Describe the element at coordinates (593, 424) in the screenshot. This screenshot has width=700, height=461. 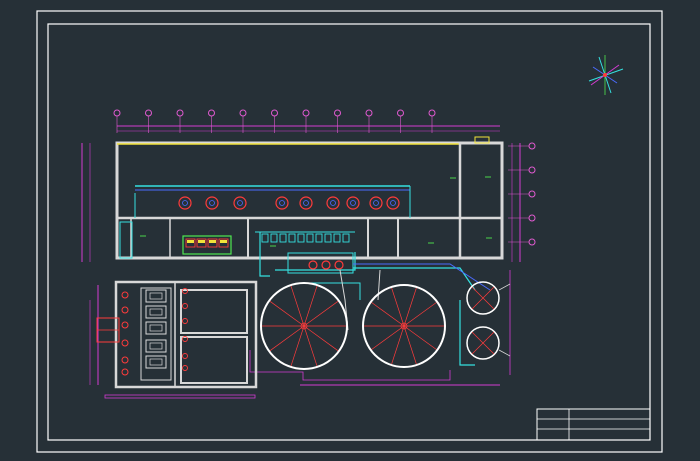
I see `title-block` at that location.